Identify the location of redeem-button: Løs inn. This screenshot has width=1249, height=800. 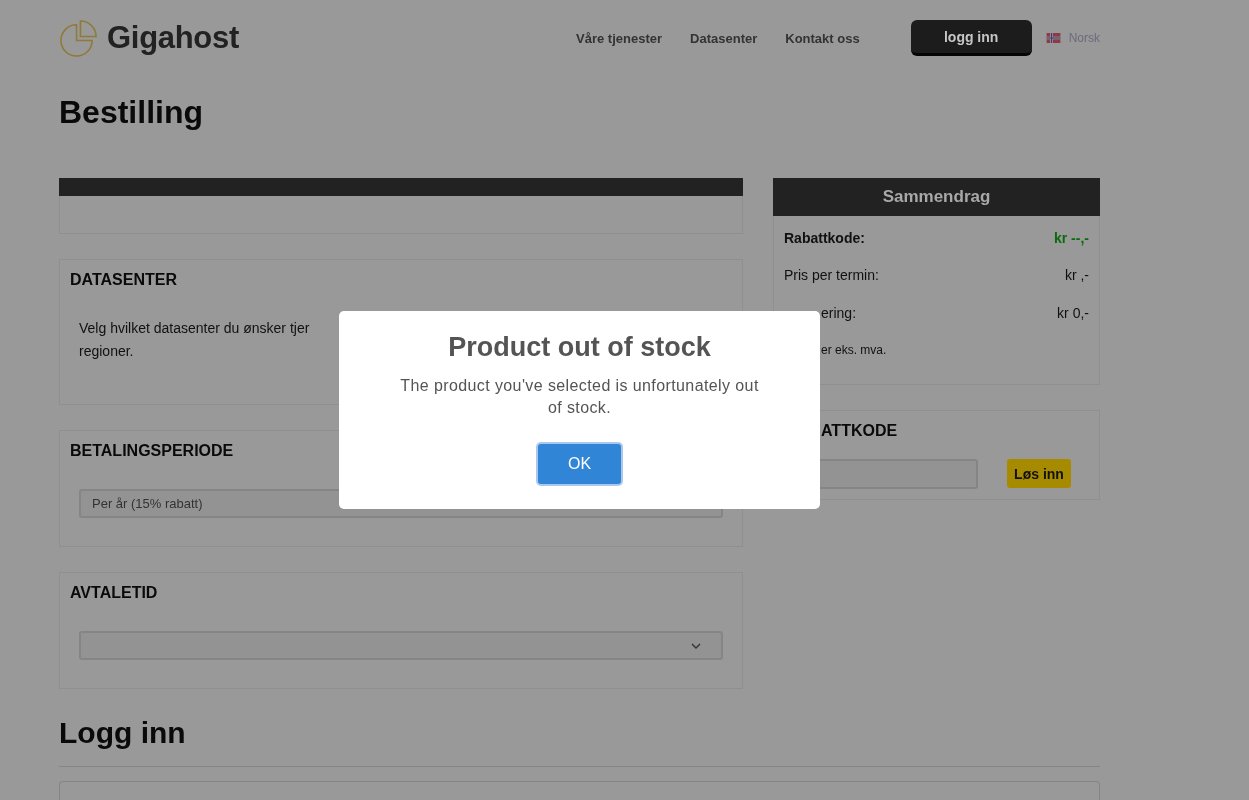
(1039, 473).